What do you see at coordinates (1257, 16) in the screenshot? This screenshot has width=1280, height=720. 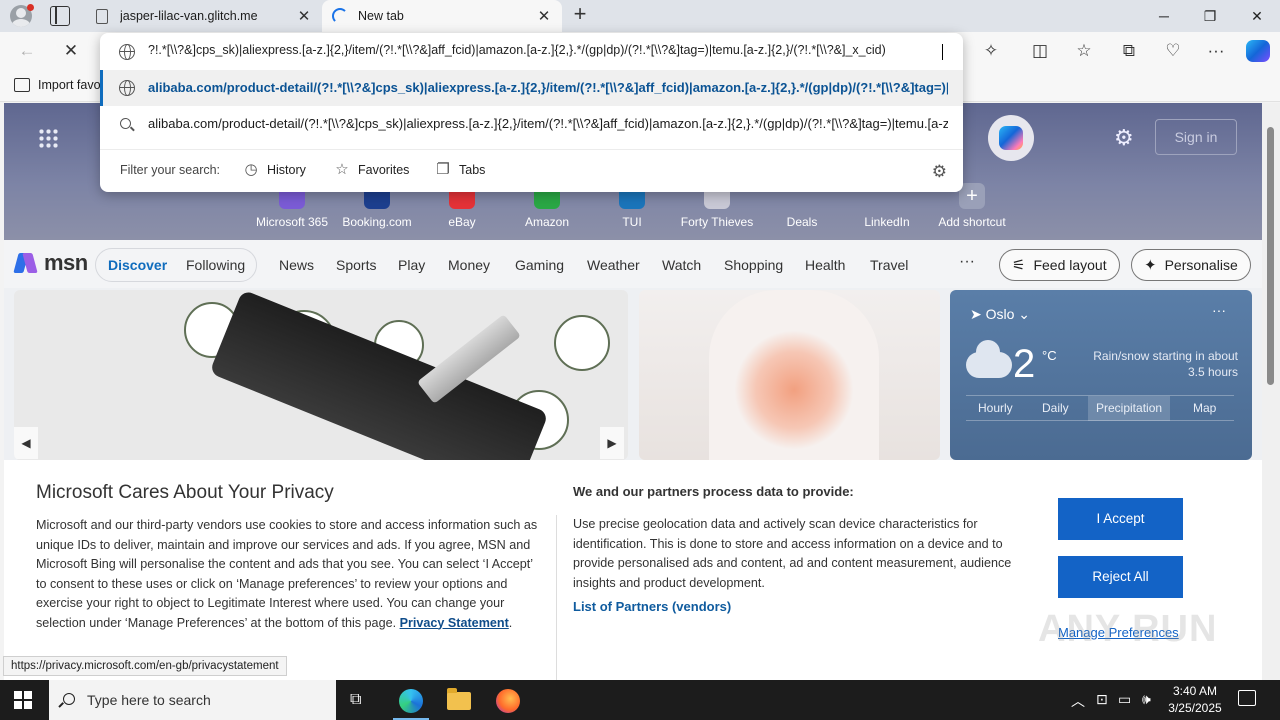 I see `close-window-button: ✕` at bounding box center [1257, 16].